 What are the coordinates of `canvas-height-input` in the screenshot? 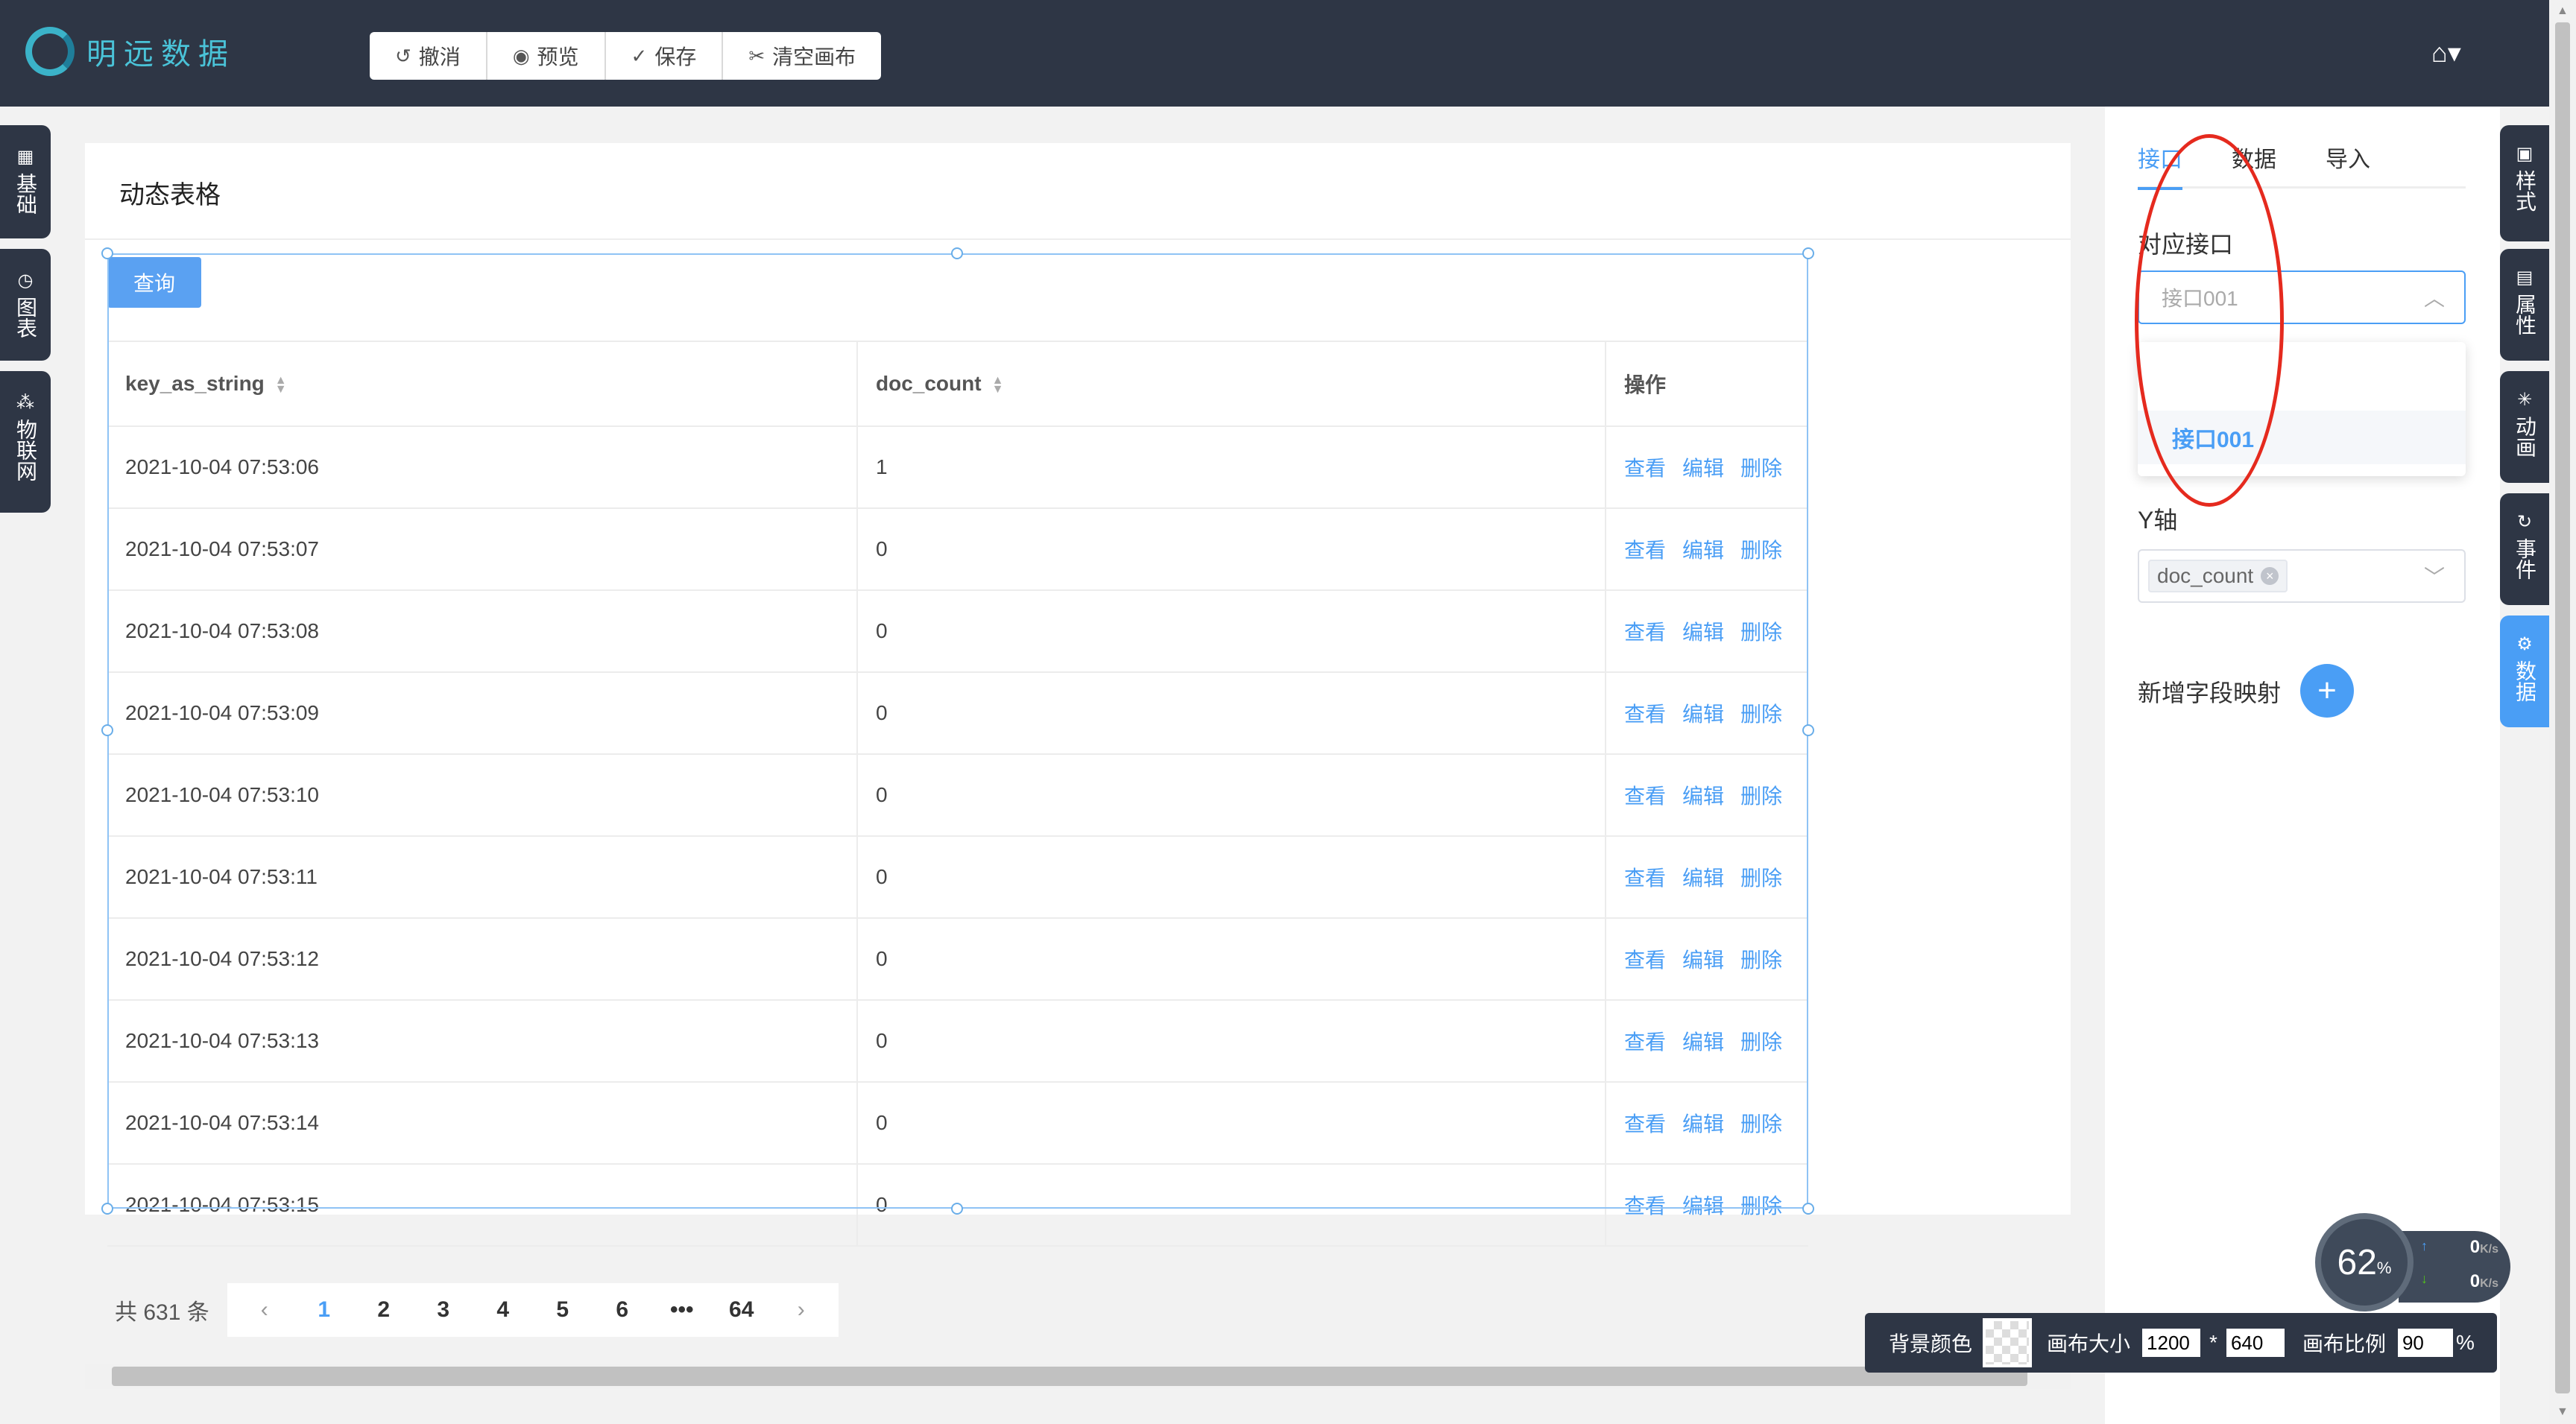 It's located at (2255, 1343).